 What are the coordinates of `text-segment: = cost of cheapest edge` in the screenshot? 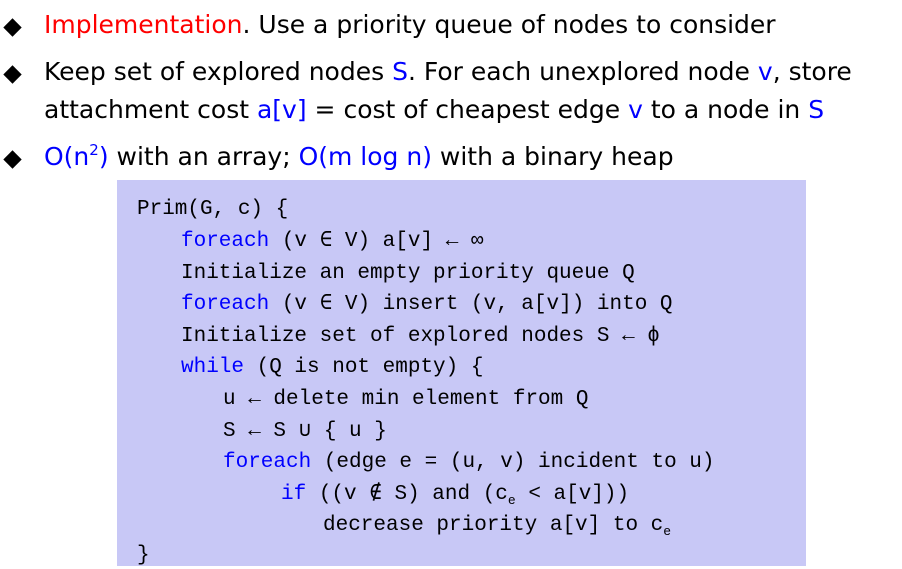 It's located at (467, 109).